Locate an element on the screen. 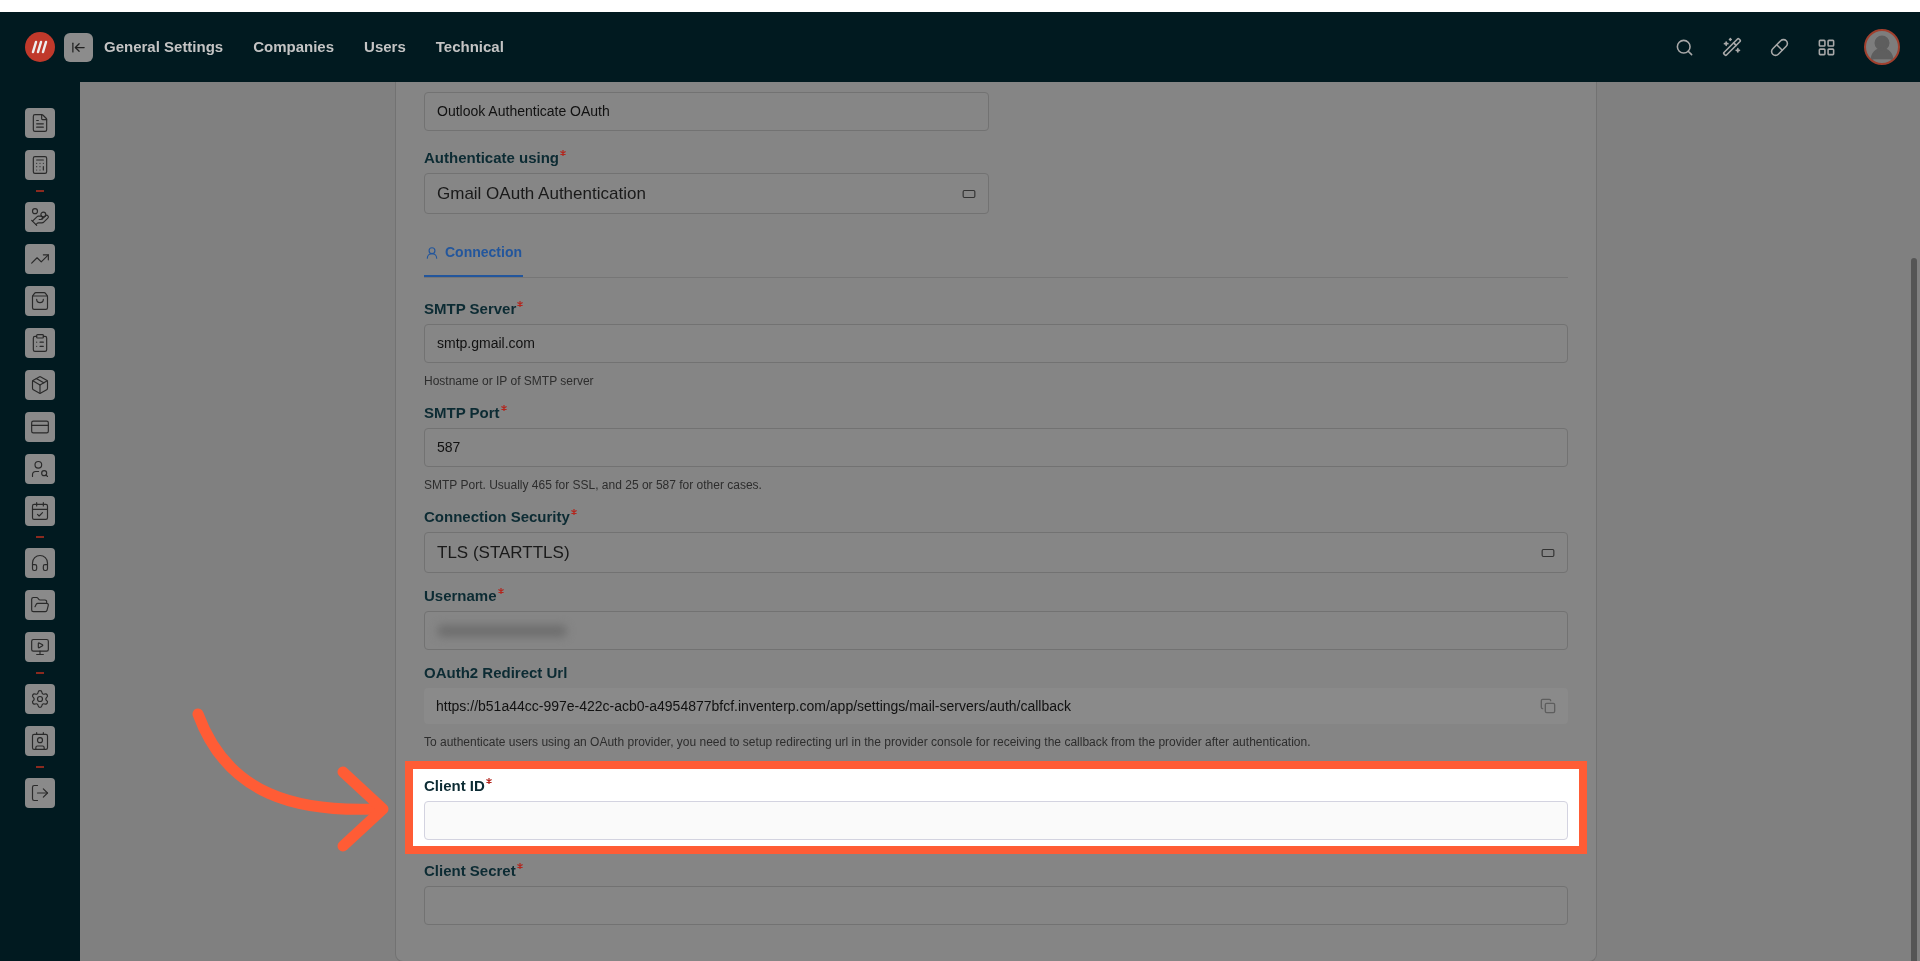 The height and width of the screenshot is (961, 1920). avatar is located at coordinates (1882, 47).